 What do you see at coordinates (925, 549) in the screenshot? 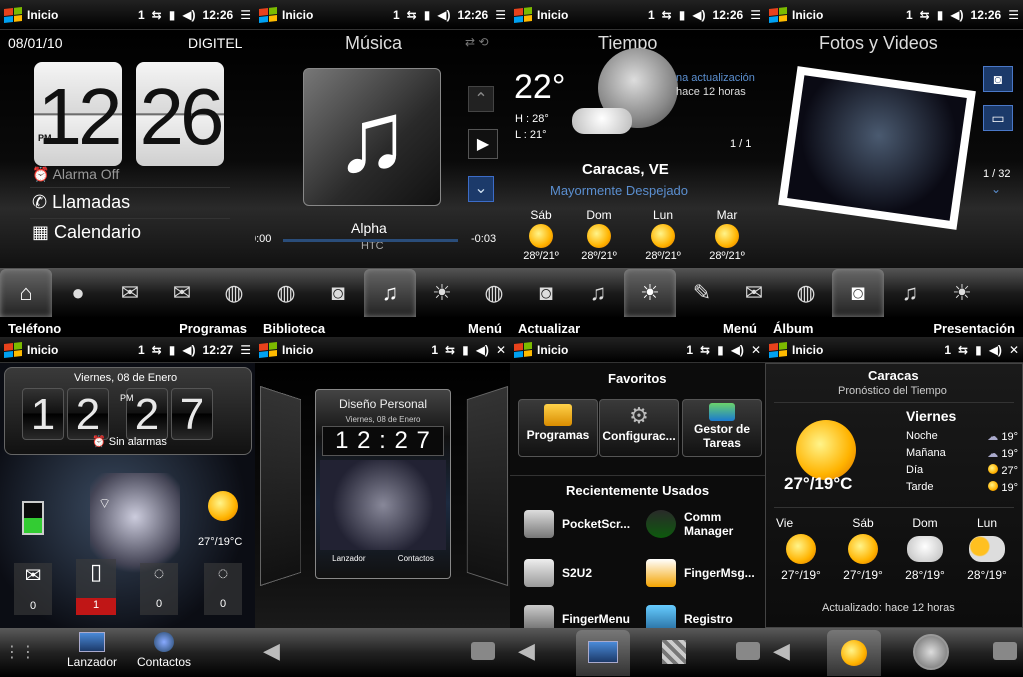
I see `forecast-day-sun: Dom 28°/19°` at bounding box center [925, 549].